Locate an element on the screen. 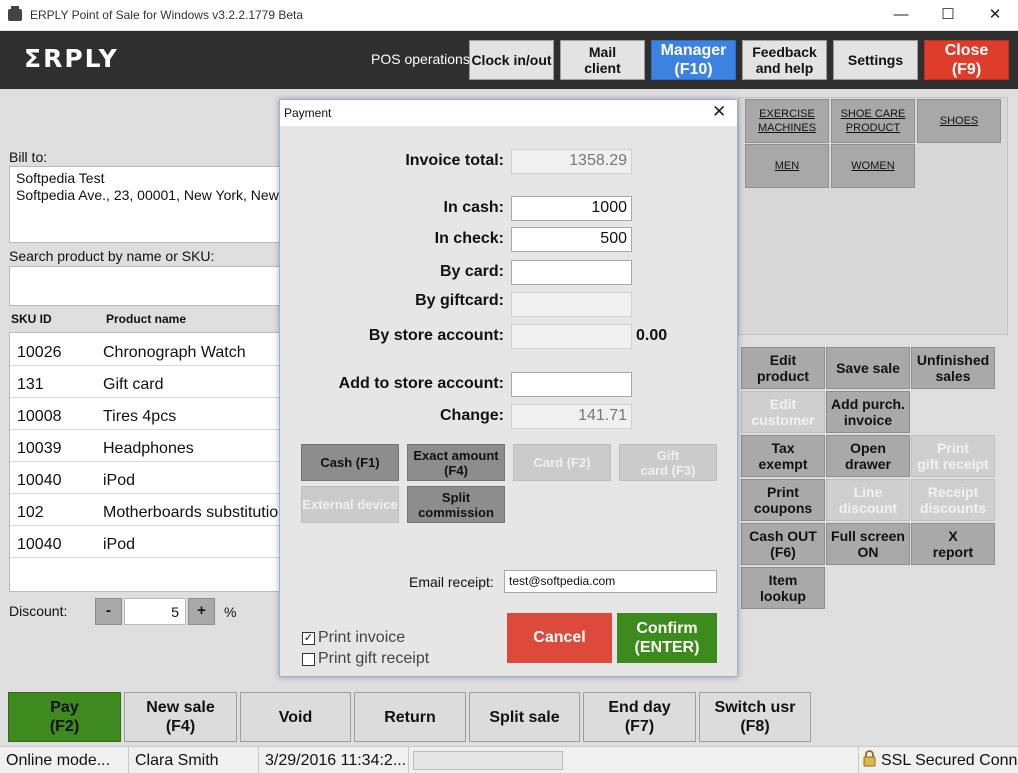 The image size is (1018, 773). discount-label: Discount: is located at coordinates (38, 611).